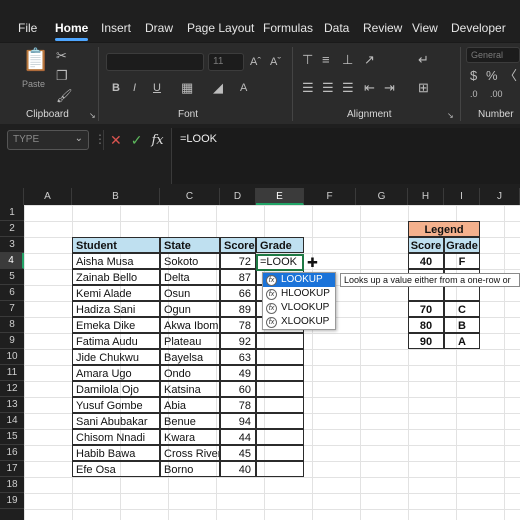 The height and width of the screenshot is (520, 520). What do you see at coordinates (12, 405) in the screenshot?
I see `row-header: 13` at bounding box center [12, 405].